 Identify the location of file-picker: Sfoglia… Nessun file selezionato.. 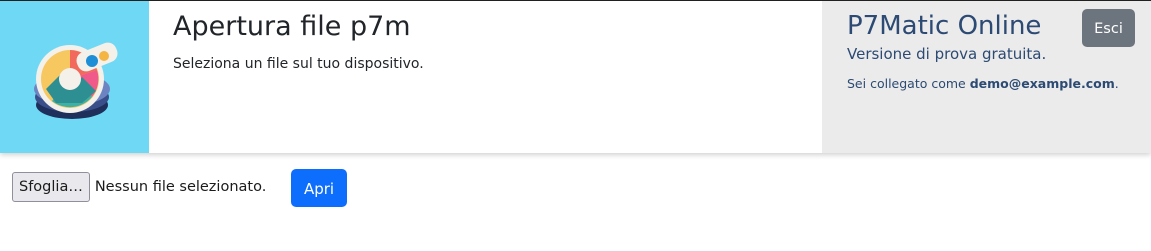
(139, 187).